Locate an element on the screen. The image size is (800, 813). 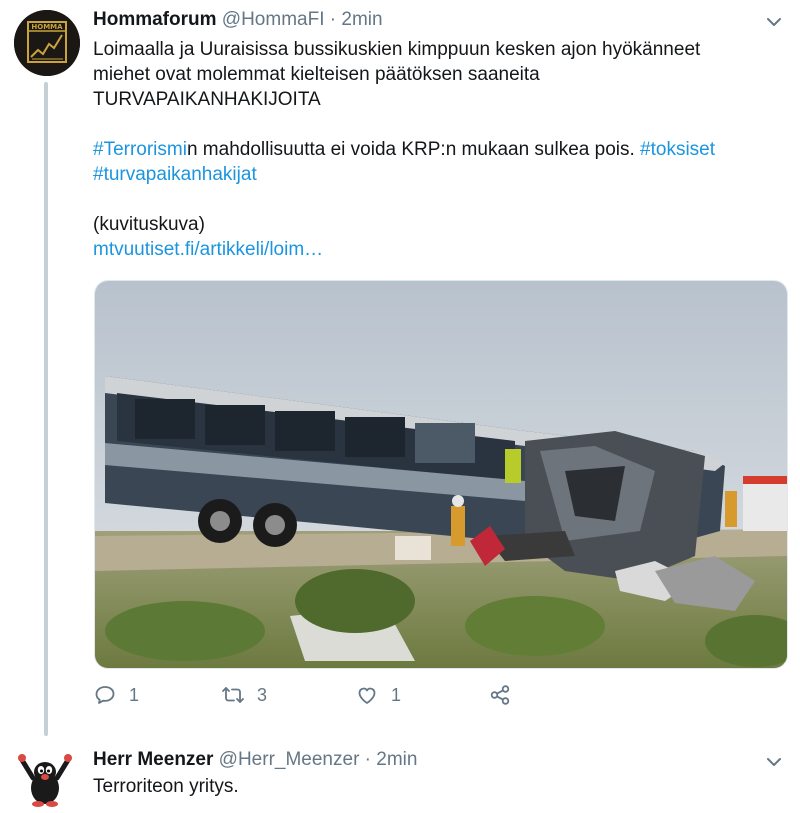
thread-line is located at coordinates (46, 409).